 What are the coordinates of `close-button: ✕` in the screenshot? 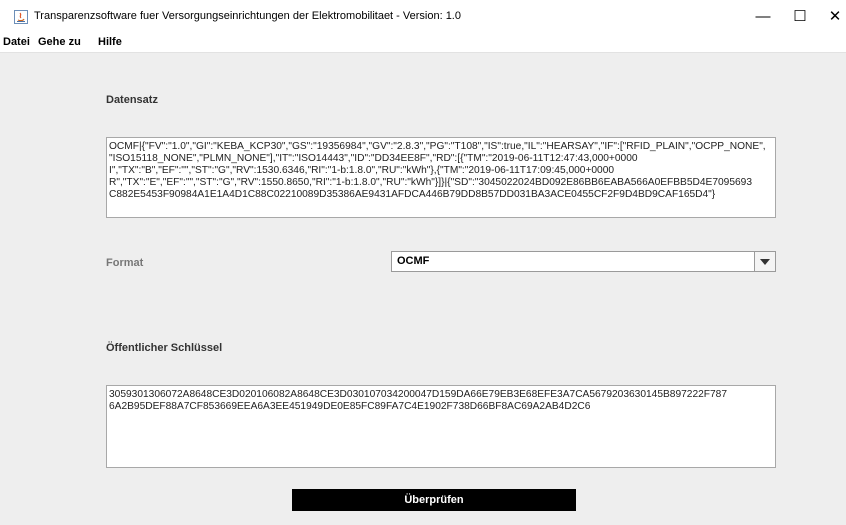 It's located at (829, 16).